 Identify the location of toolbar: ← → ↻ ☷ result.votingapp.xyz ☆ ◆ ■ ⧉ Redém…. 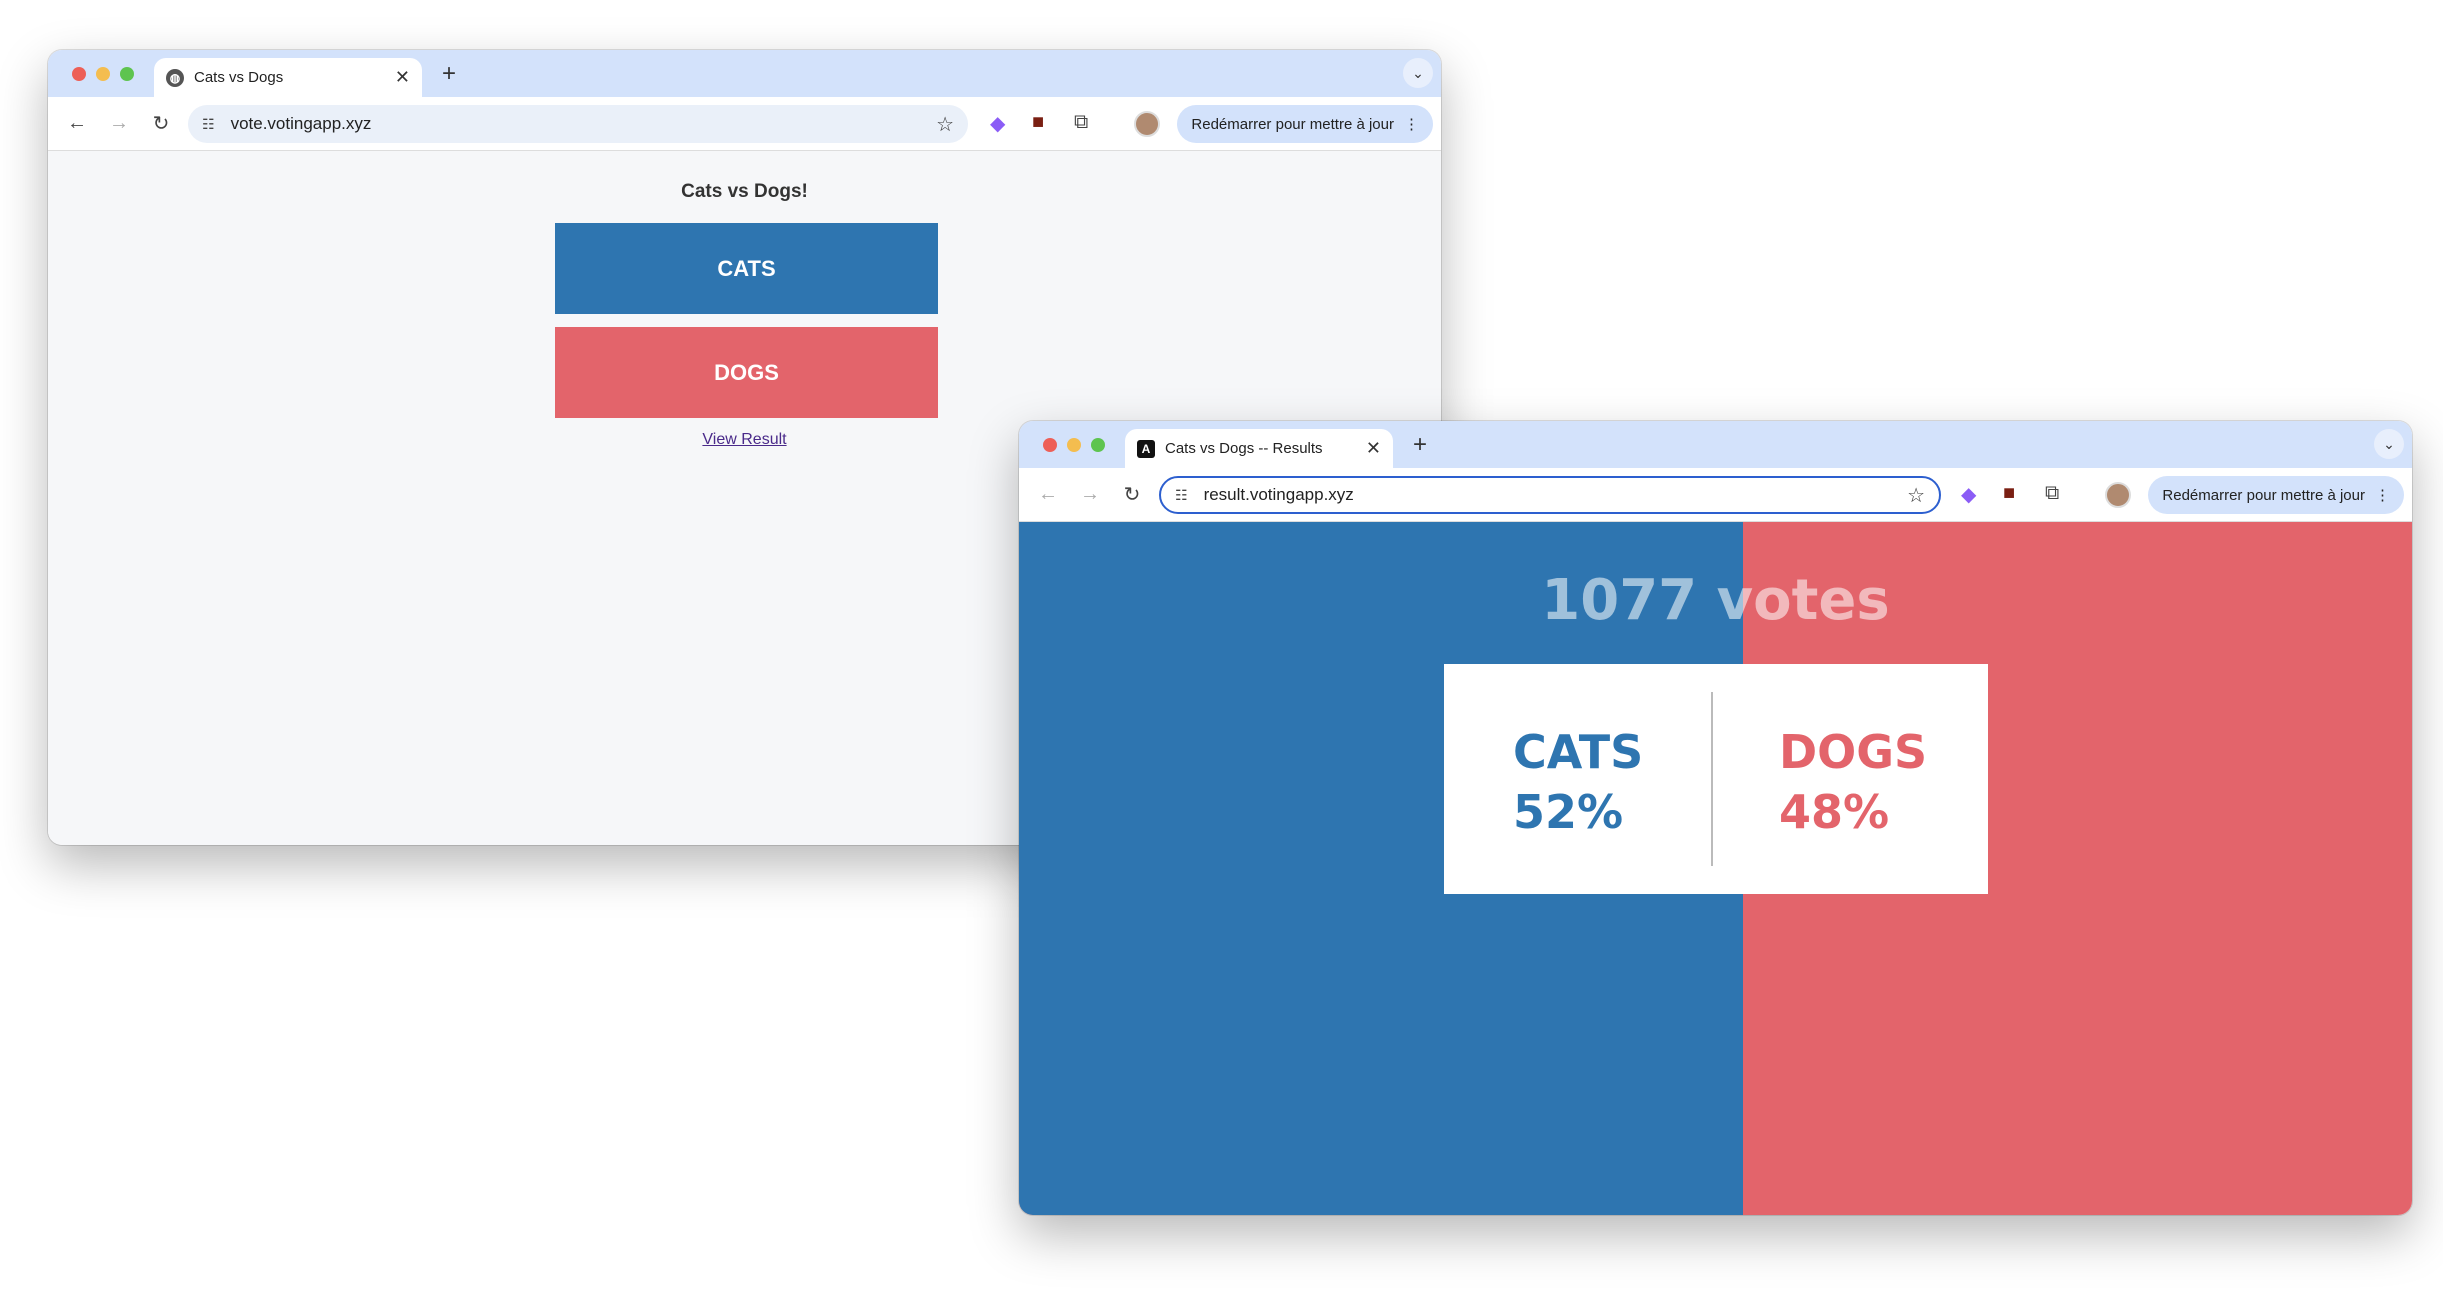
(1715, 495).